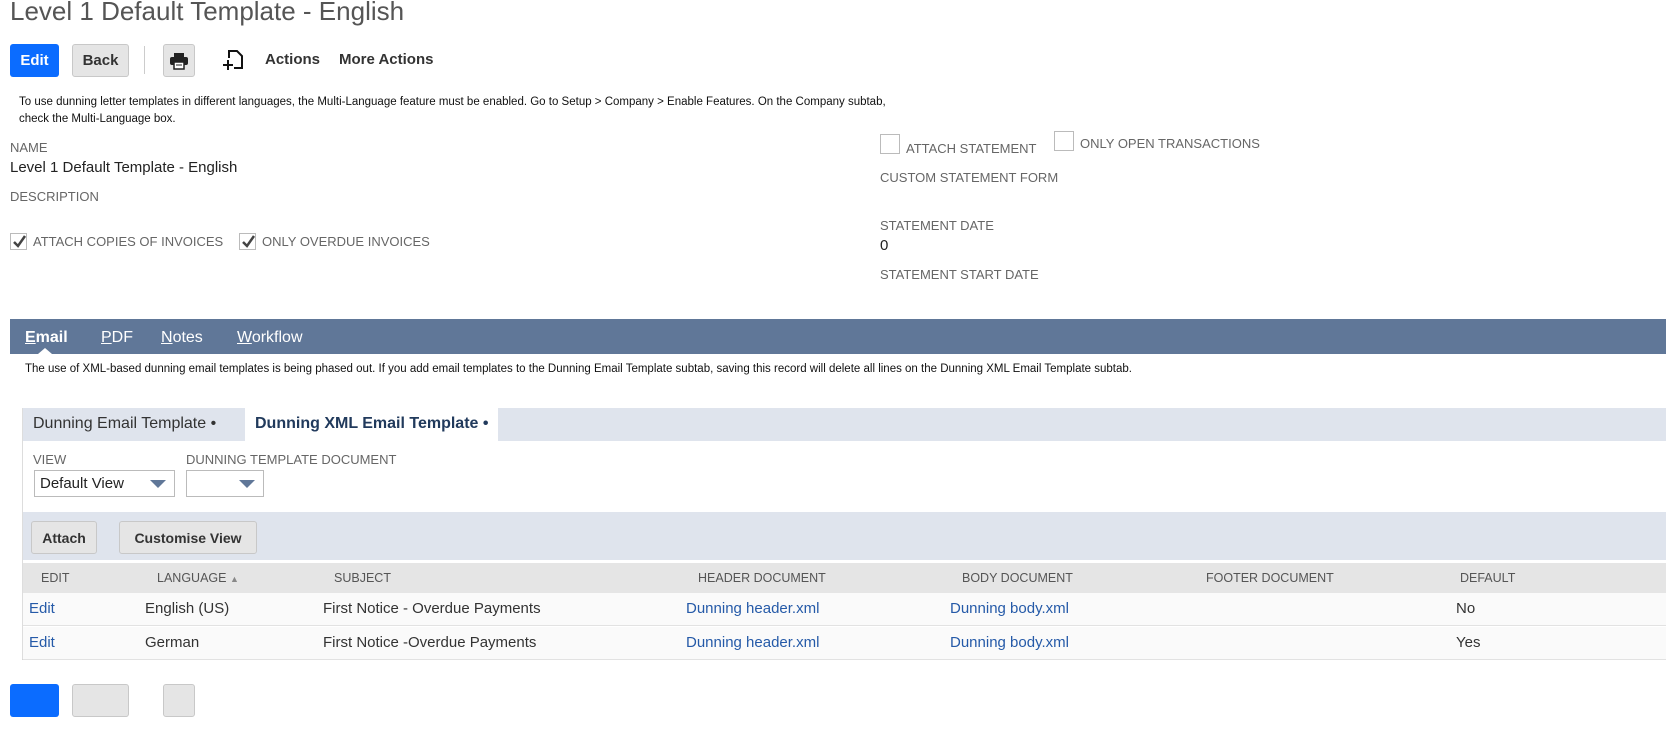 This screenshot has width=1666, height=733. I want to click on attach-copies-checkbox: ATTACH COPIES OF INVOICES, so click(116, 241).